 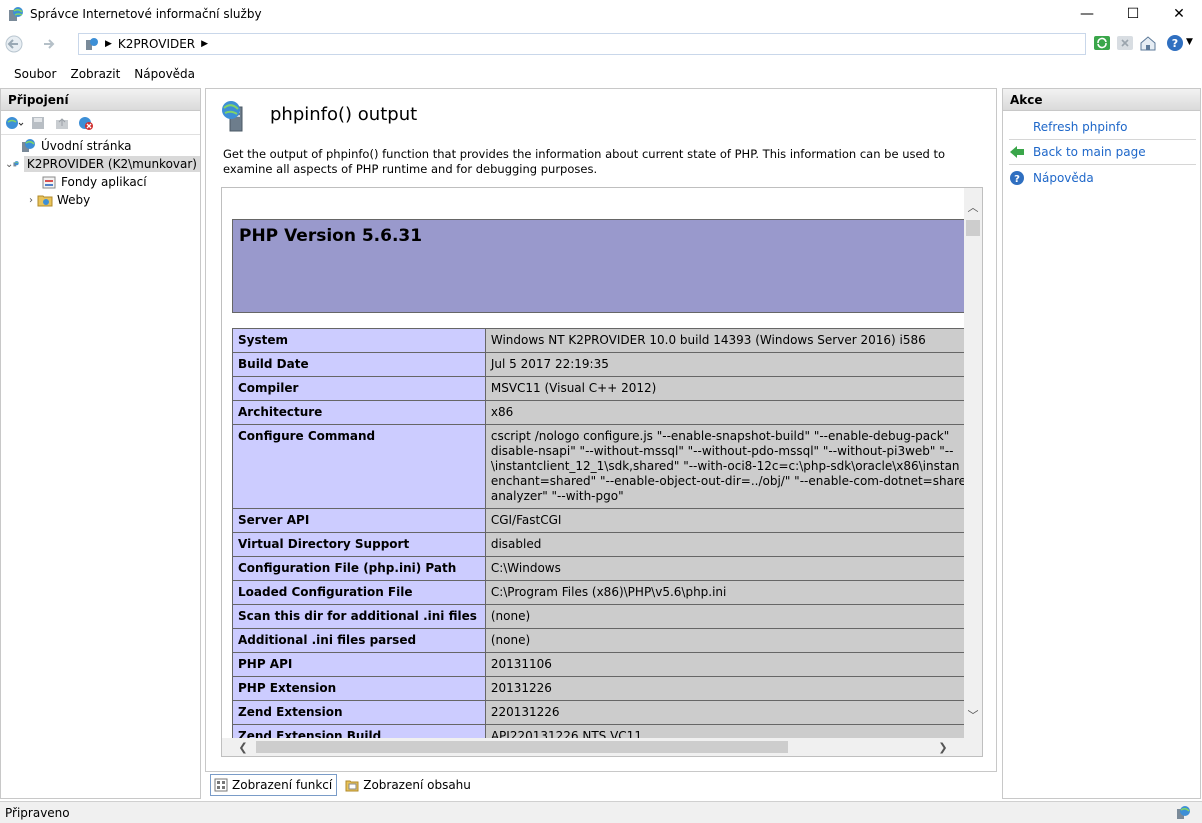 I want to click on phpinfo-value: C:\Program Files (x86)\PHP\v5.6\php.ini, so click(x=725, y=592).